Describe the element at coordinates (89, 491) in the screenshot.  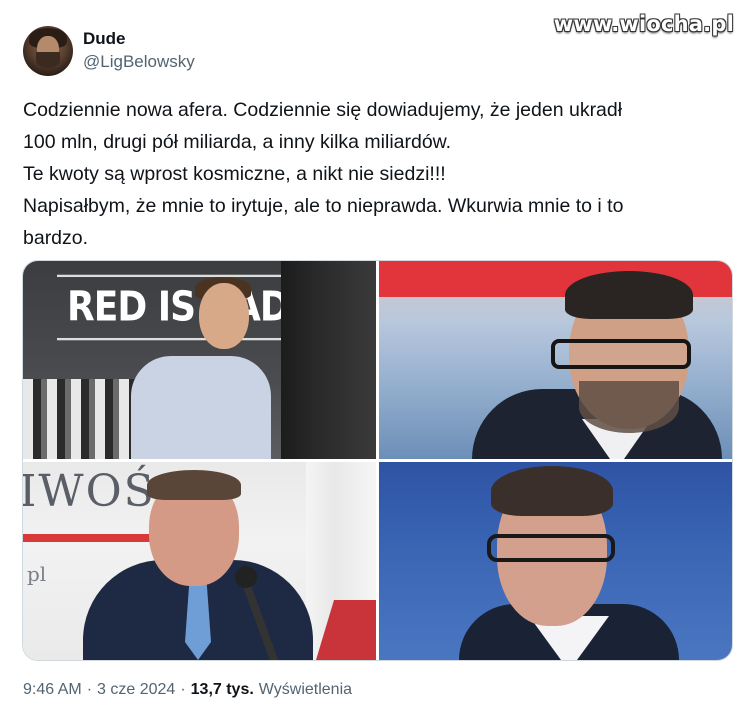
I see `photo-banner-text: IWOŚ` at that location.